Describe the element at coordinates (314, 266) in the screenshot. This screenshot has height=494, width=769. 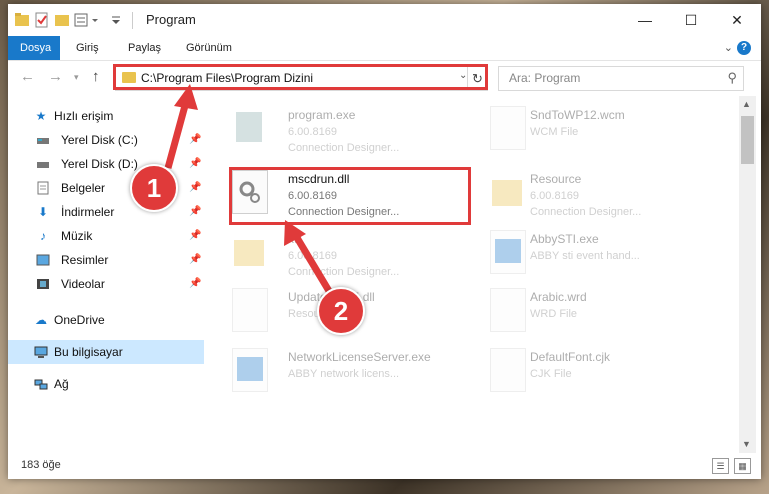
I see `arrow-2-line` at that location.